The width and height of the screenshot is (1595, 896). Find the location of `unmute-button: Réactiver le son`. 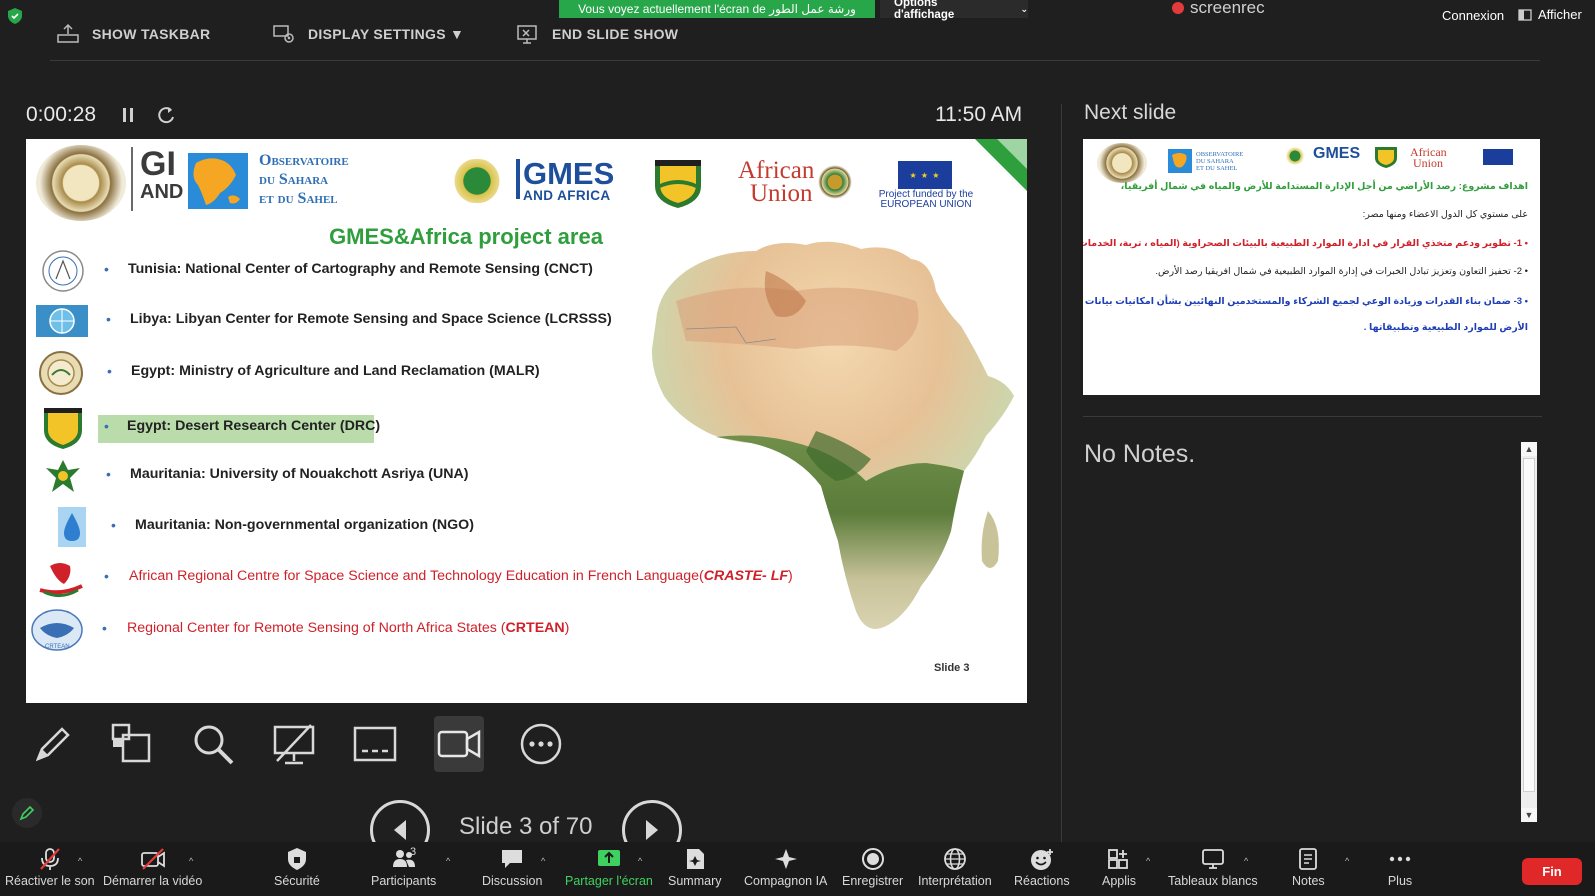

unmute-button: Réactiver le son is located at coordinates (50, 869).